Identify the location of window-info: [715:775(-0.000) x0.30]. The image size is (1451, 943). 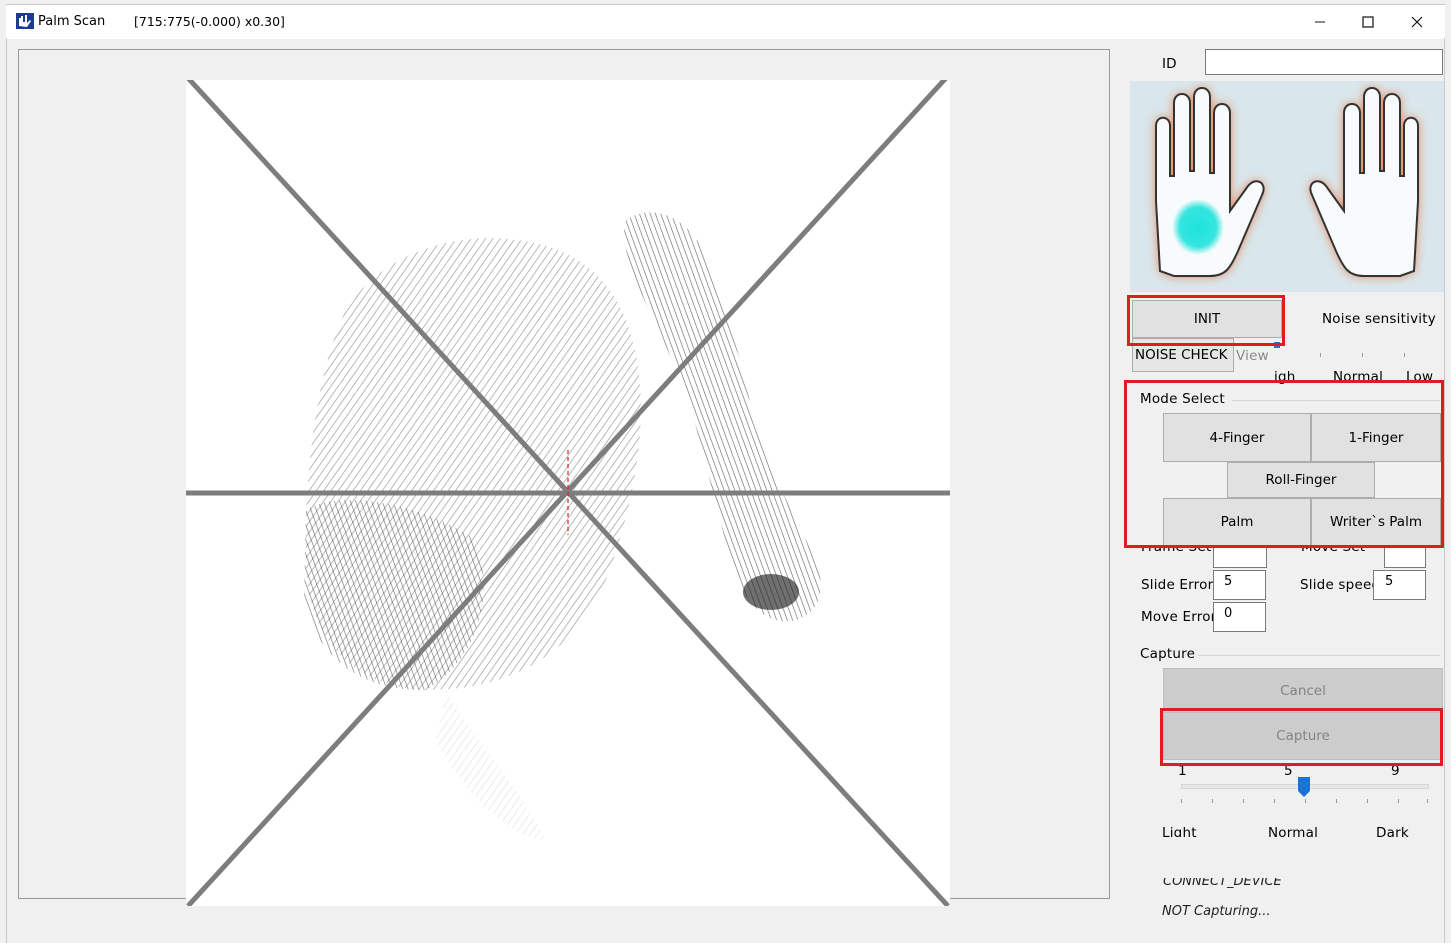
(209, 21).